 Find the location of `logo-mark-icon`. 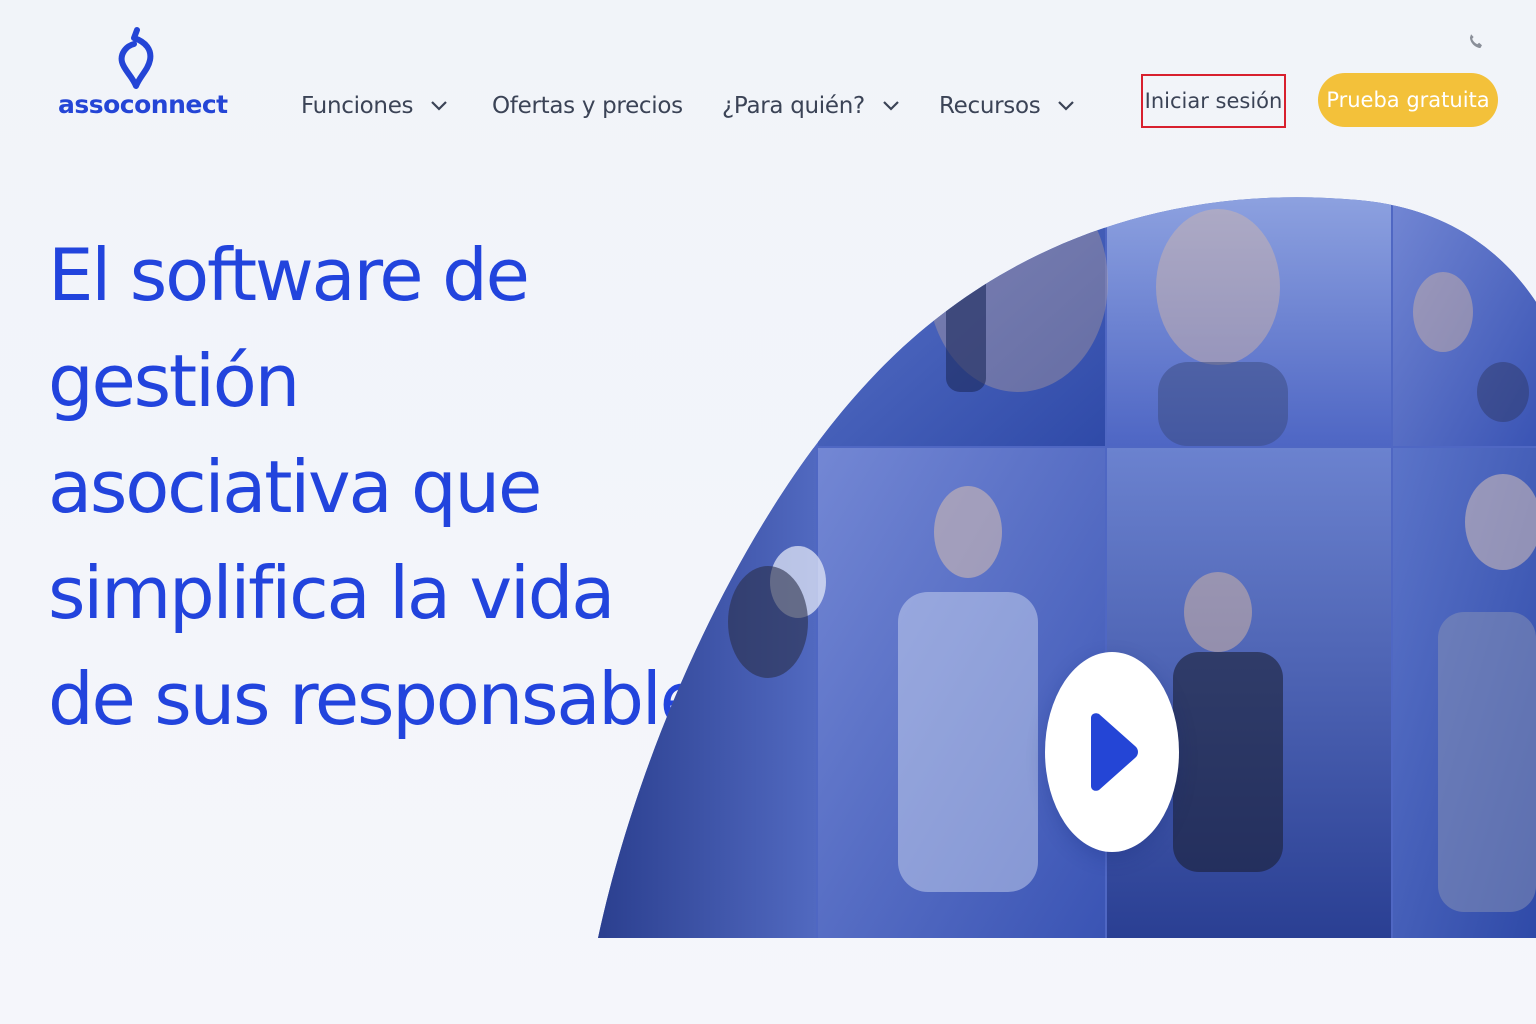

logo-mark-icon is located at coordinates (136, 58).